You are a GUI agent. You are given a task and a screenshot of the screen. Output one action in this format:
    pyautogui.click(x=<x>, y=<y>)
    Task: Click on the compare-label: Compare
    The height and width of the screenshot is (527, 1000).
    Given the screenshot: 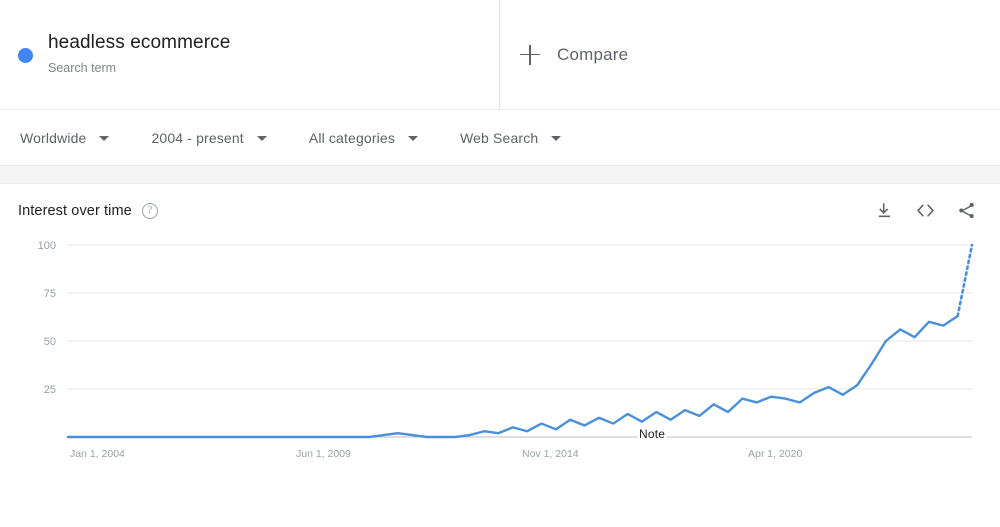 What is the action you would take?
    pyautogui.click(x=593, y=54)
    